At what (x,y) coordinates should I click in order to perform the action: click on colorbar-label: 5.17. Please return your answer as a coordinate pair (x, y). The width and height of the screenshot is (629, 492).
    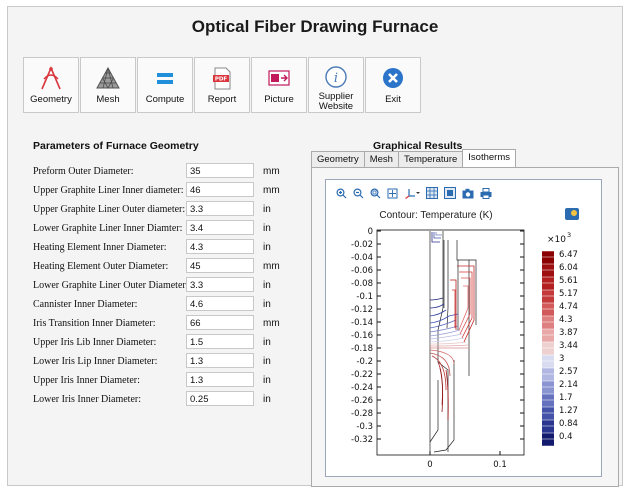
    Looking at the image, I should click on (568, 294).